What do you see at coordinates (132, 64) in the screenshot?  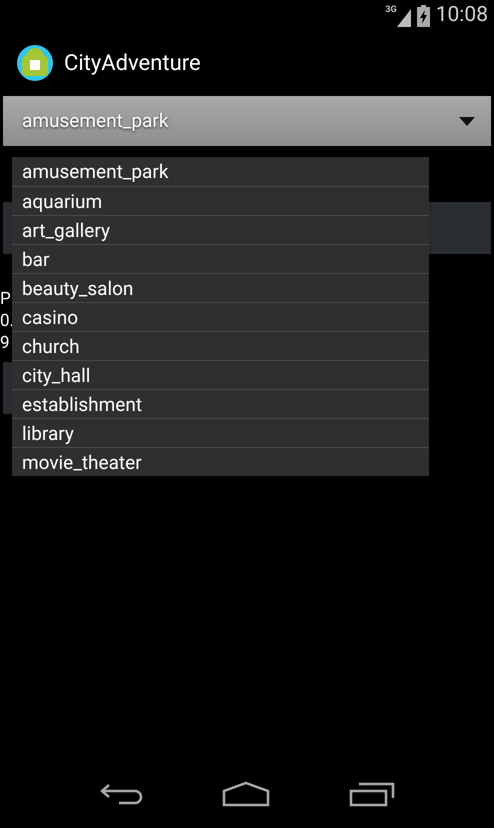 I see `app-title: CityAdventure` at bounding box center [132, 64].